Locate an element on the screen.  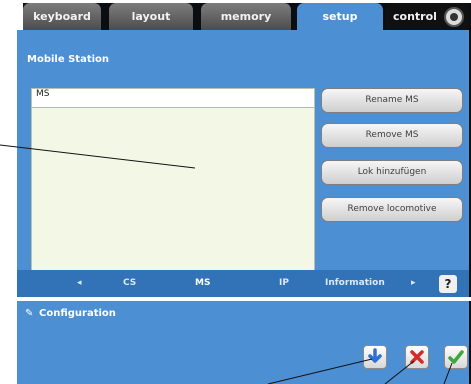
callout-confirm-line is located at coordinates (448, 373).